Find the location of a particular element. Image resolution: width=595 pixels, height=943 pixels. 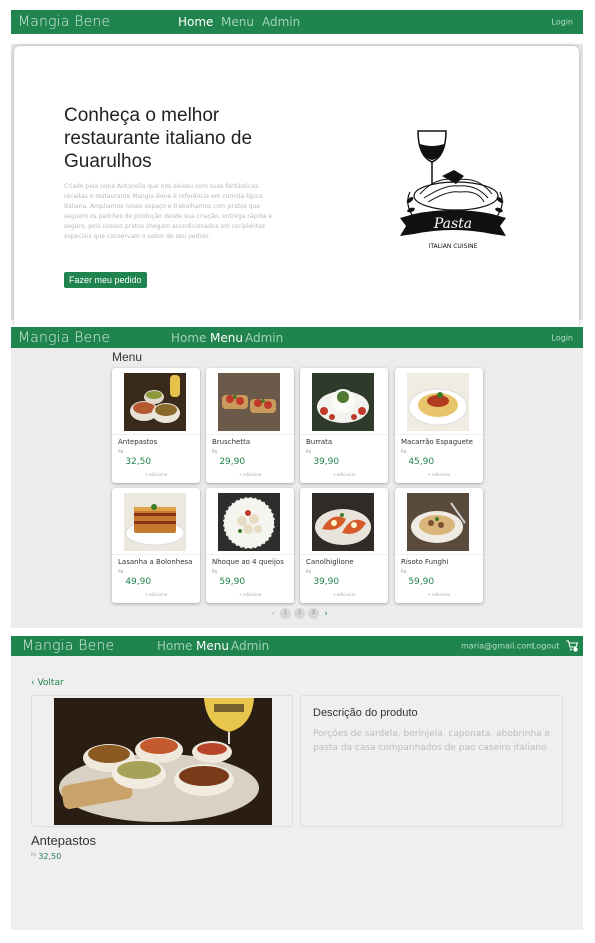

product-card: Lasanha a Bolonhesa R$49,90 + adicionar is located at coordinates (156, 545).